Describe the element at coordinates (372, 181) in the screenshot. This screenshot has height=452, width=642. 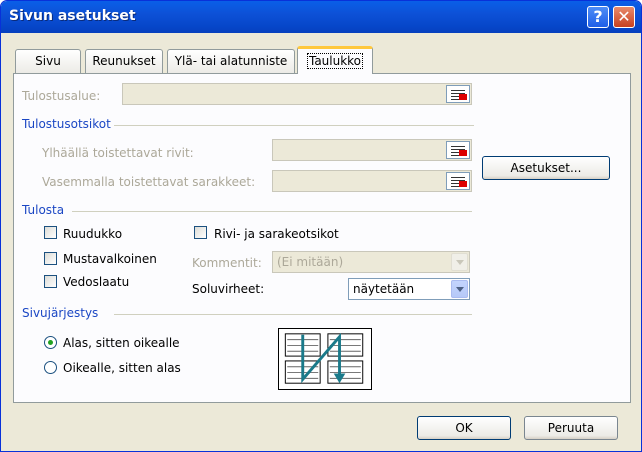
I see `cols-to-repeat-field` at that location.